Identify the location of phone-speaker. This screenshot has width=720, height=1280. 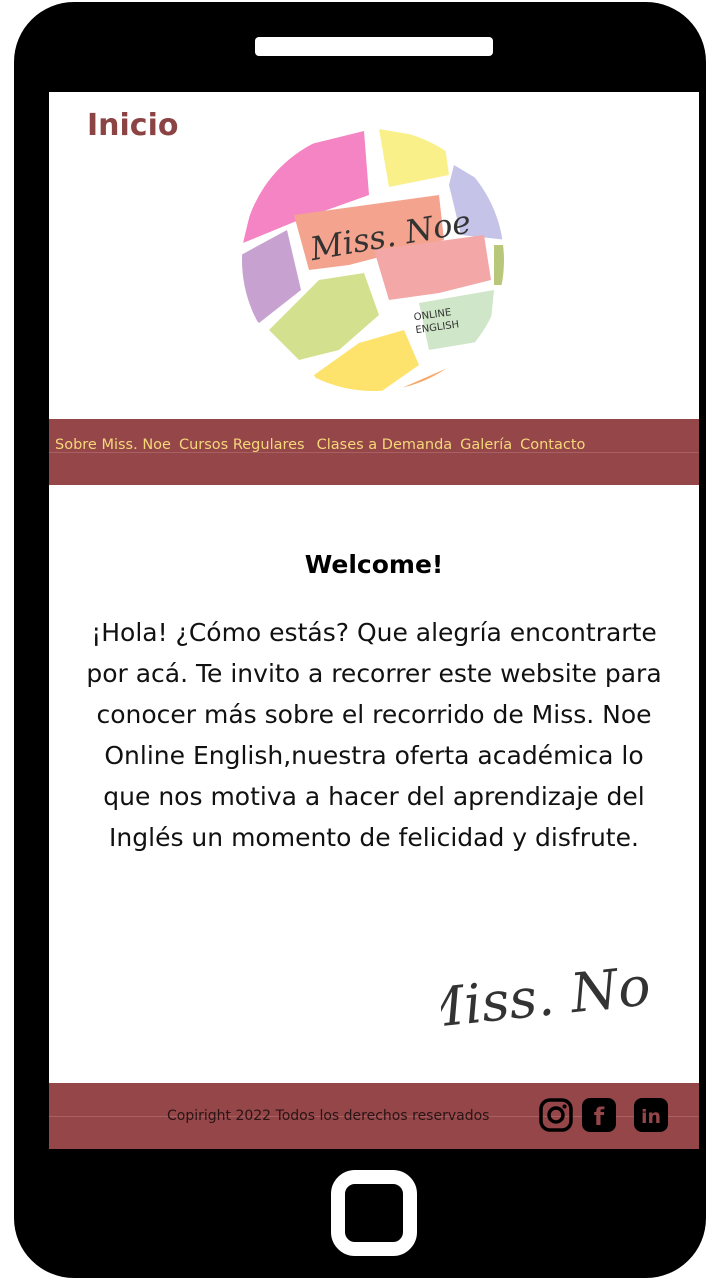
(374, 46).